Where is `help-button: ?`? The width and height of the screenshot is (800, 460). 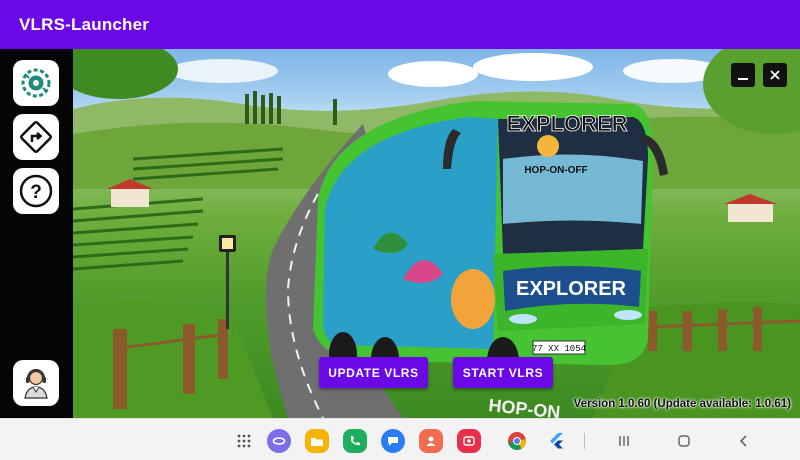 help-button: ? is located at coordinates (36, 191).